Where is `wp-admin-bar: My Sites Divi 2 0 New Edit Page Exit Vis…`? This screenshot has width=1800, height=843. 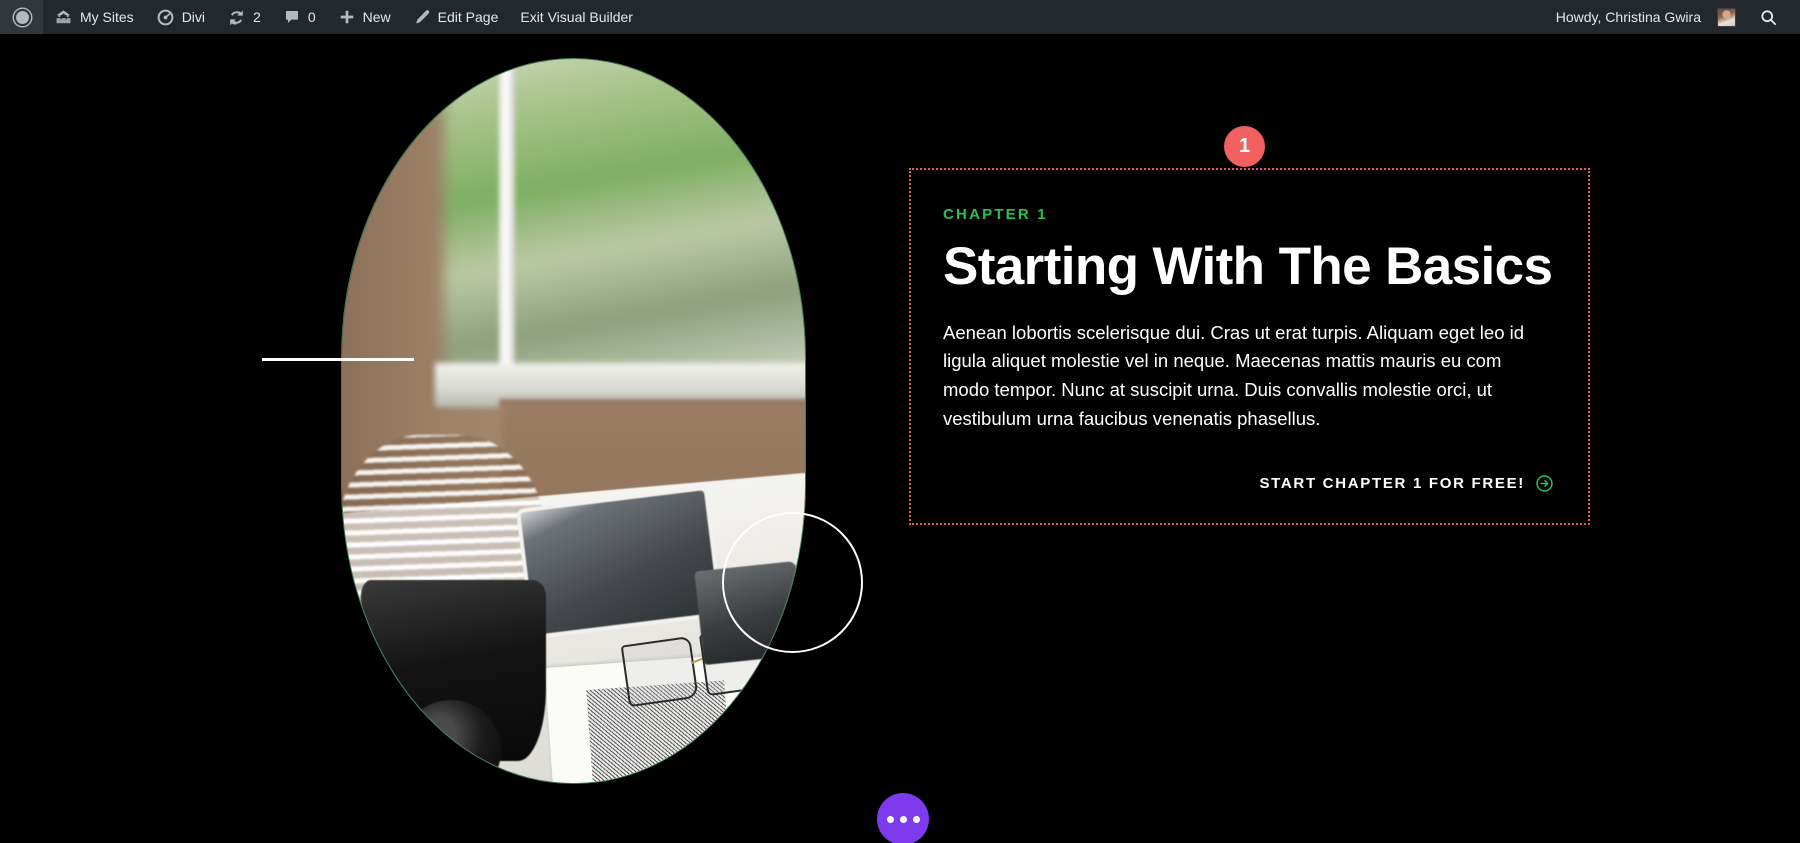
wp-admin-bar: My Sites Divi 2 0 New Edit Page Exit Vis… is located at coordinates (900, 17).